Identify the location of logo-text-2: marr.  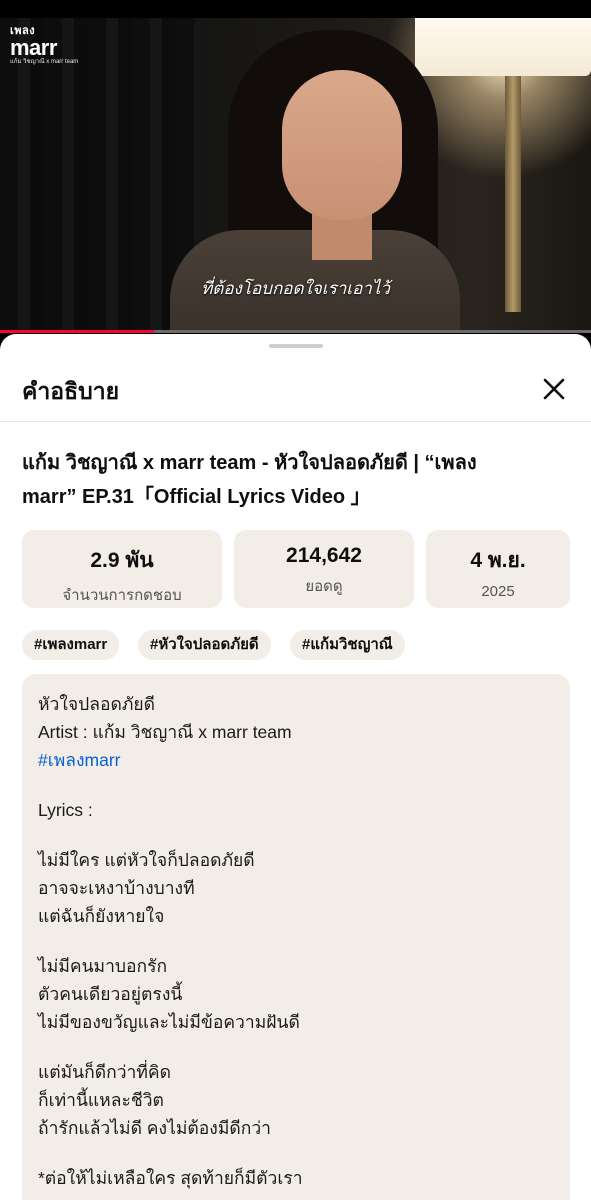
(33, 47).